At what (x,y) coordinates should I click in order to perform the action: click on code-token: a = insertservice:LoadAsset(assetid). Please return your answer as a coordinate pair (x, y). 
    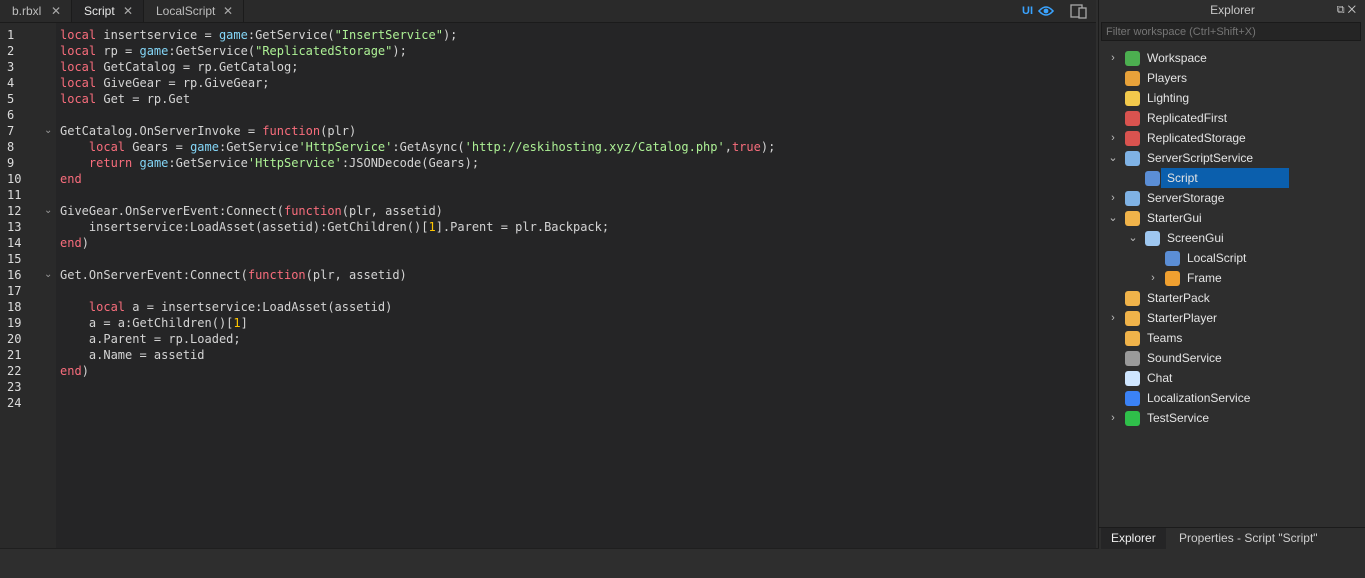
    Looking at the image, I should click on (259, 307).